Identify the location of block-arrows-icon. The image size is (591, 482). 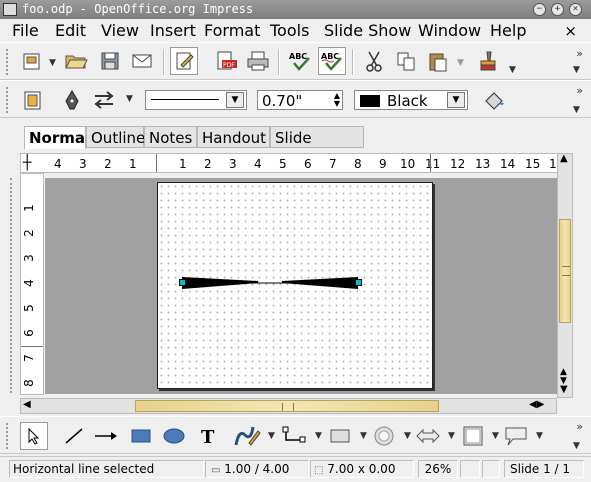
(428, 436).